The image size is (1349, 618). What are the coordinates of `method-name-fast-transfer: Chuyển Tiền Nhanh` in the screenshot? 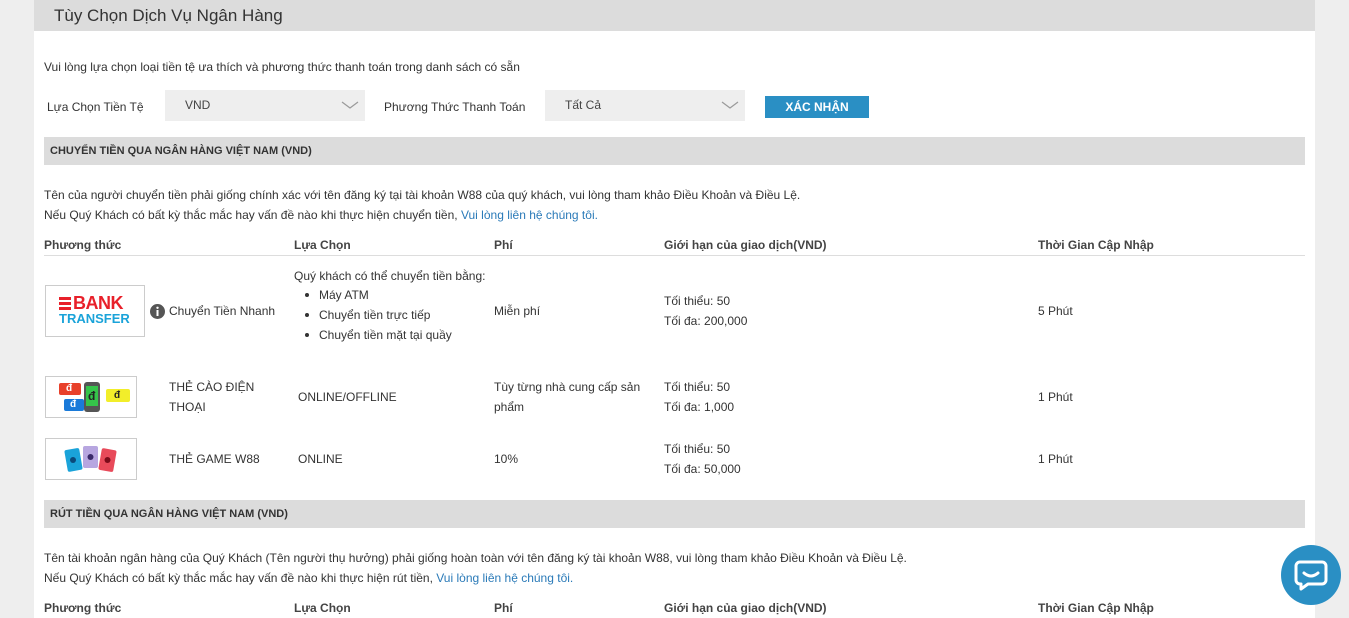 It's located at (222, 311).